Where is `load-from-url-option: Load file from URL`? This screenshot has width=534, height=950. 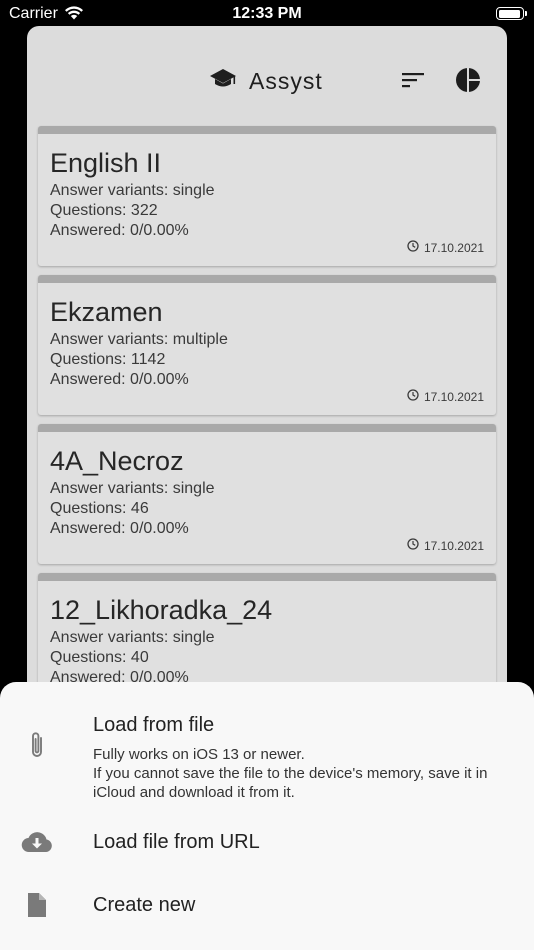 load-from-url-option: Load file from URL is located at coordinates (267, 843).